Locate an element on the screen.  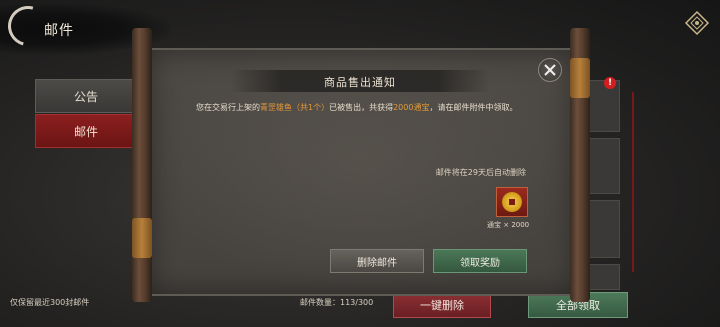
scroll-roller-left is located at coordinates (142, 165).